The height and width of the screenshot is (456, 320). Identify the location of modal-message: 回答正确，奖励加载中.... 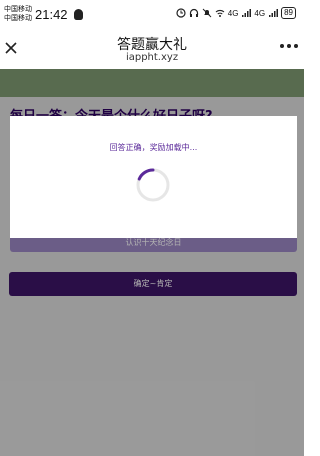
(153, 147).